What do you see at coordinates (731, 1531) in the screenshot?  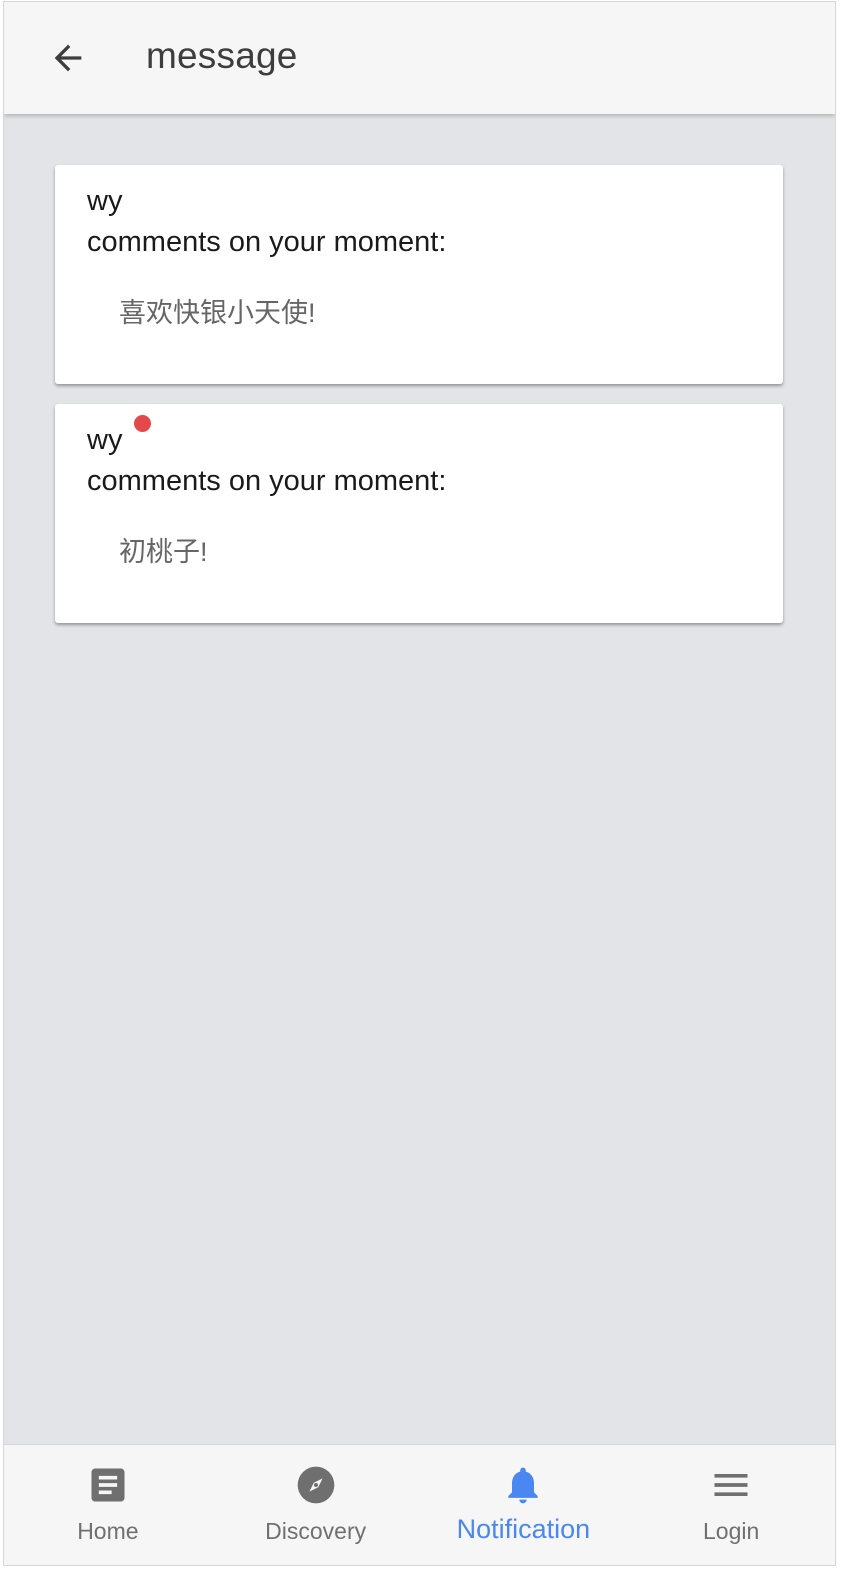 I see `nav-login-label: Login` at bounding box center [731, 1531].